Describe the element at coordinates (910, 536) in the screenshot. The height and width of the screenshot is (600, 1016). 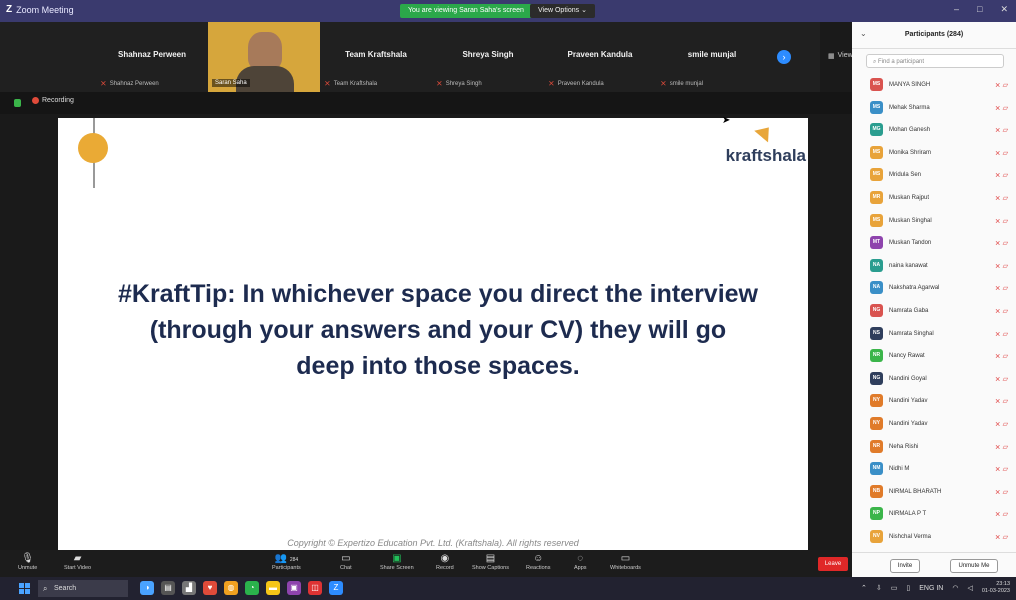
I see `participant-name: Nishchal Verma` at that location.